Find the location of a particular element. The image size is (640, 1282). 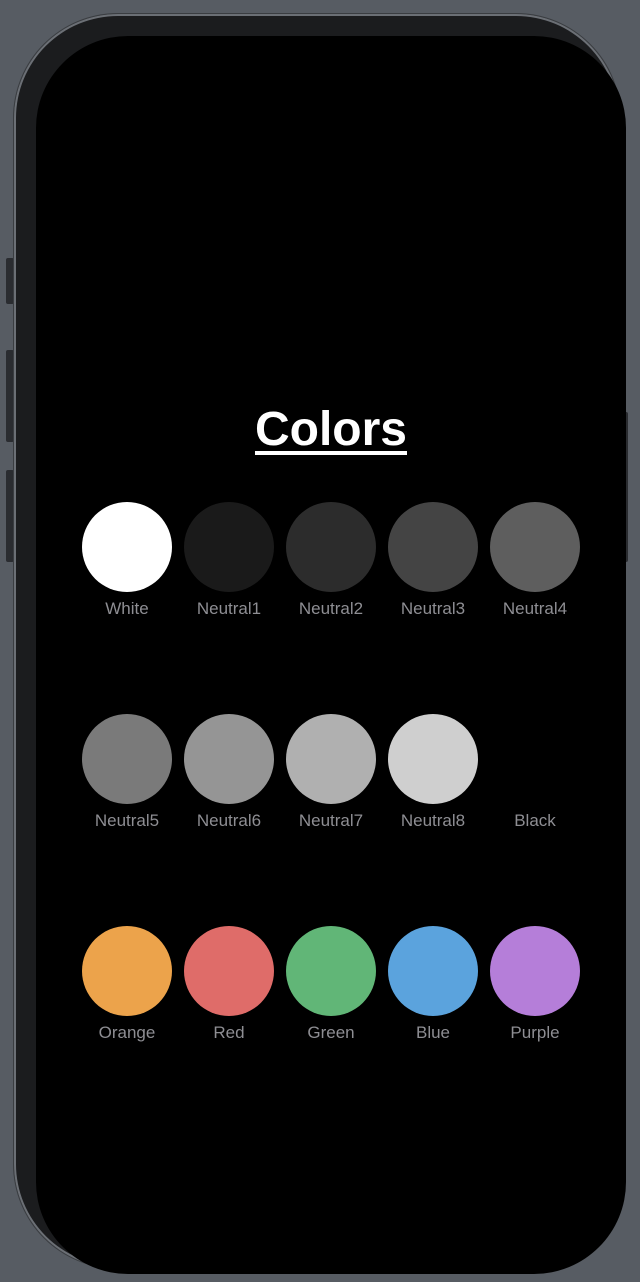

color-circle-neutral1 is located at coordinates (229, 547).